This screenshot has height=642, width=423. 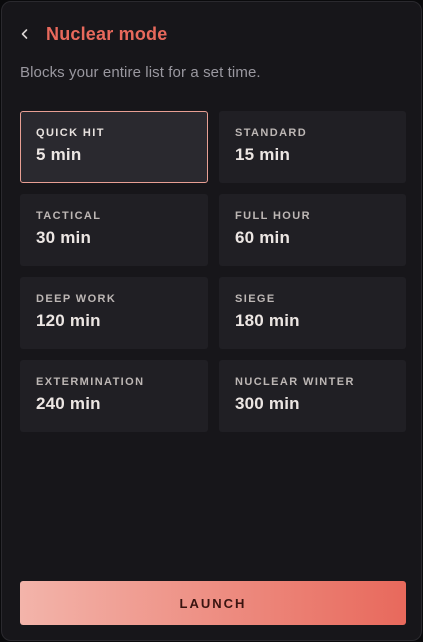 What do you see at coordinates (295, 382) in the screenshot?
I see `option-label: NUCLEAR WINTER` at bounding box center [295, 382].